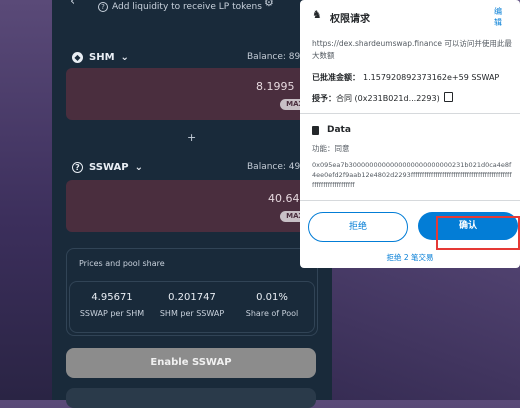 The image size is (520, 408). I want to click on price-label: SSWAP per SHM, so click(112, 313).